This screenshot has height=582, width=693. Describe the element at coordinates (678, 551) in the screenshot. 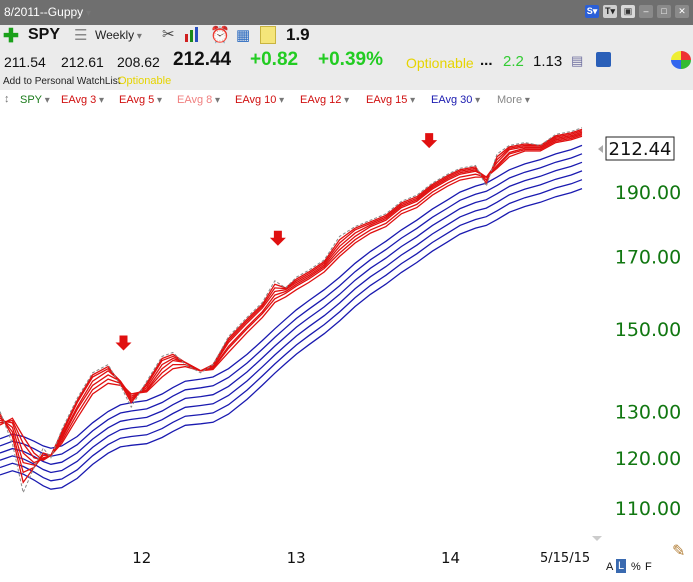

I see `draw-pencil-icon: ✎` at that location.